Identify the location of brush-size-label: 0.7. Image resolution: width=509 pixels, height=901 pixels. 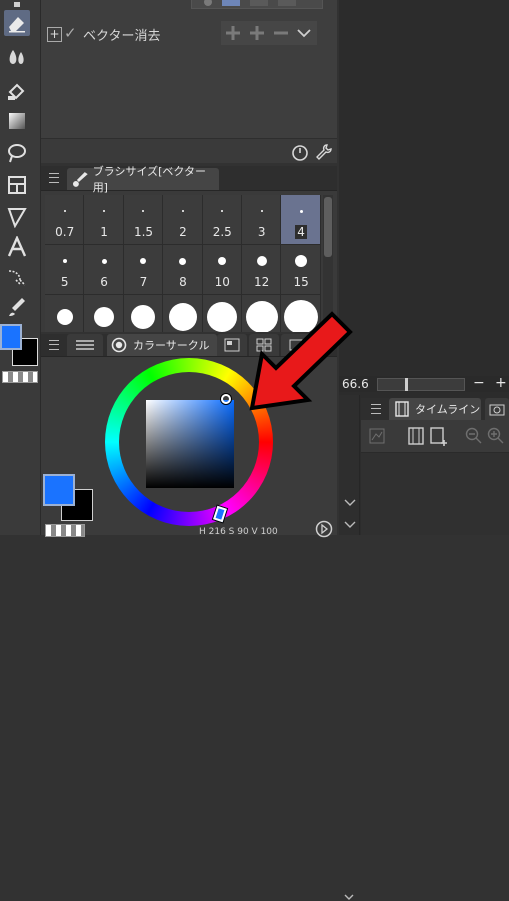
(64, 232).